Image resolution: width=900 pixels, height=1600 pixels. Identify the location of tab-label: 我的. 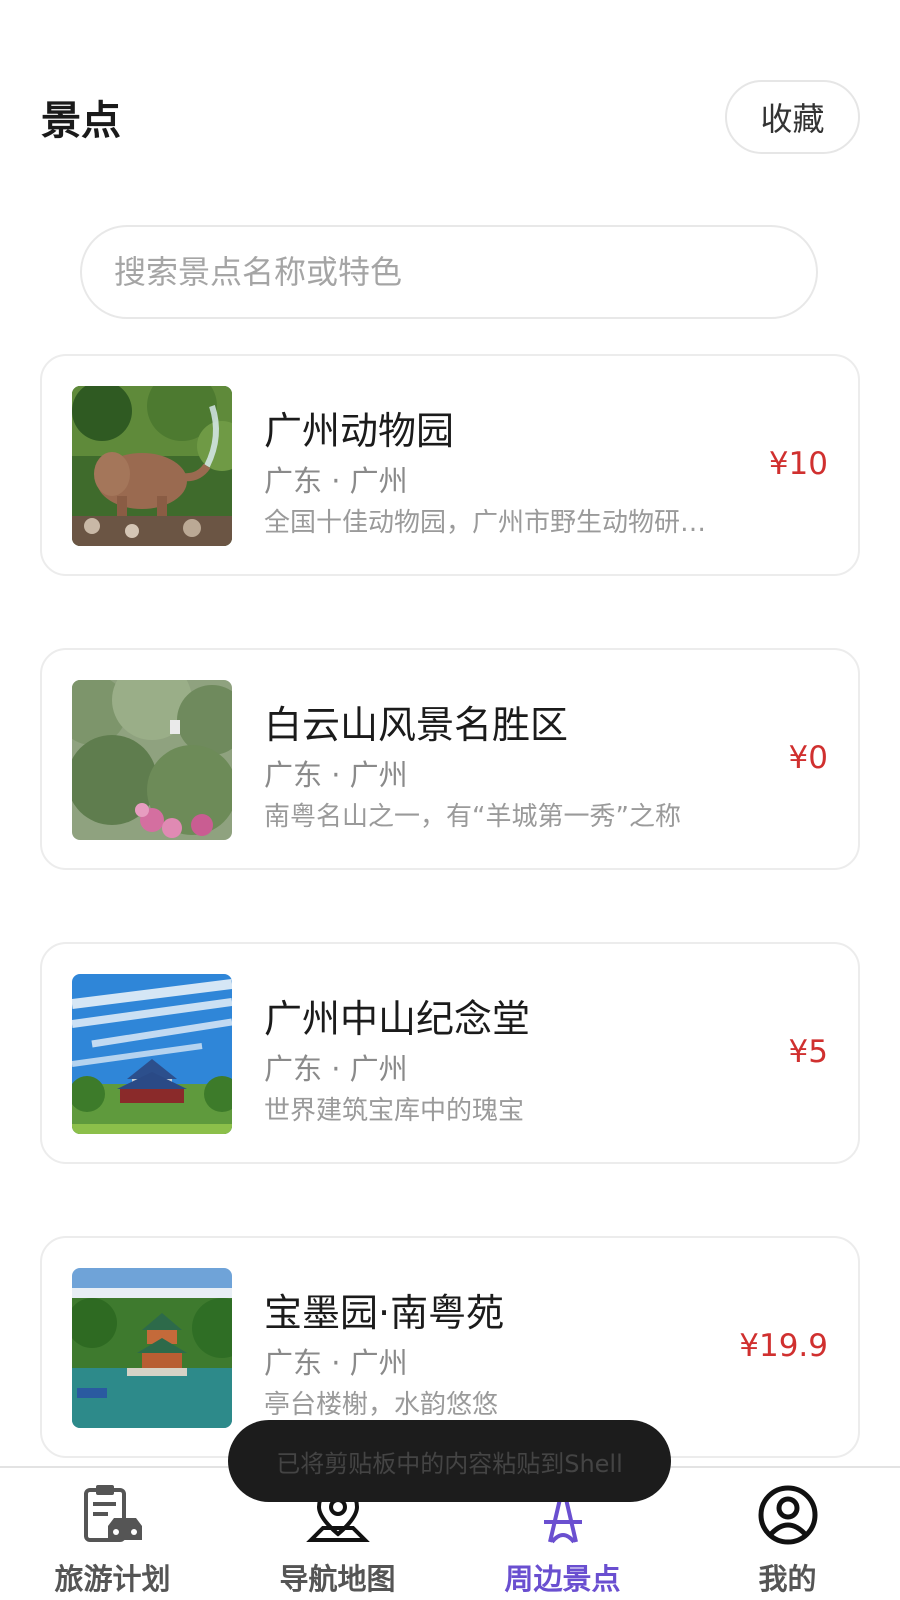
(787, 1579).